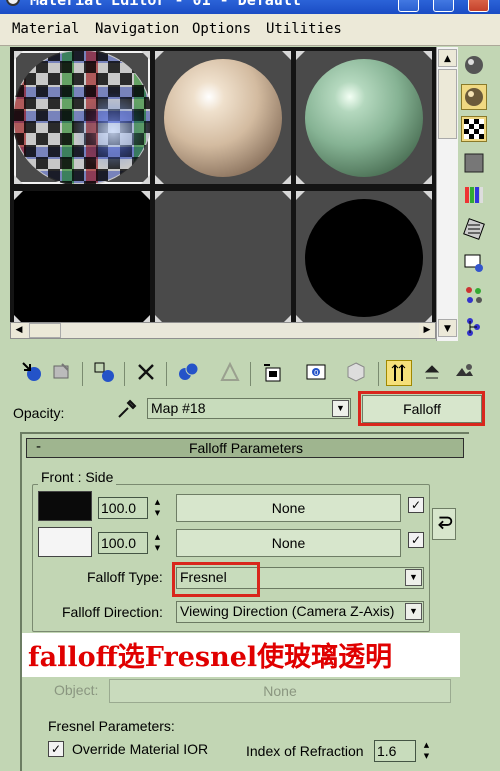 This screenshot has width=500, height=771. I want to click on falloff-parameters-header: - Falloff Parameters, so click(245, 448).